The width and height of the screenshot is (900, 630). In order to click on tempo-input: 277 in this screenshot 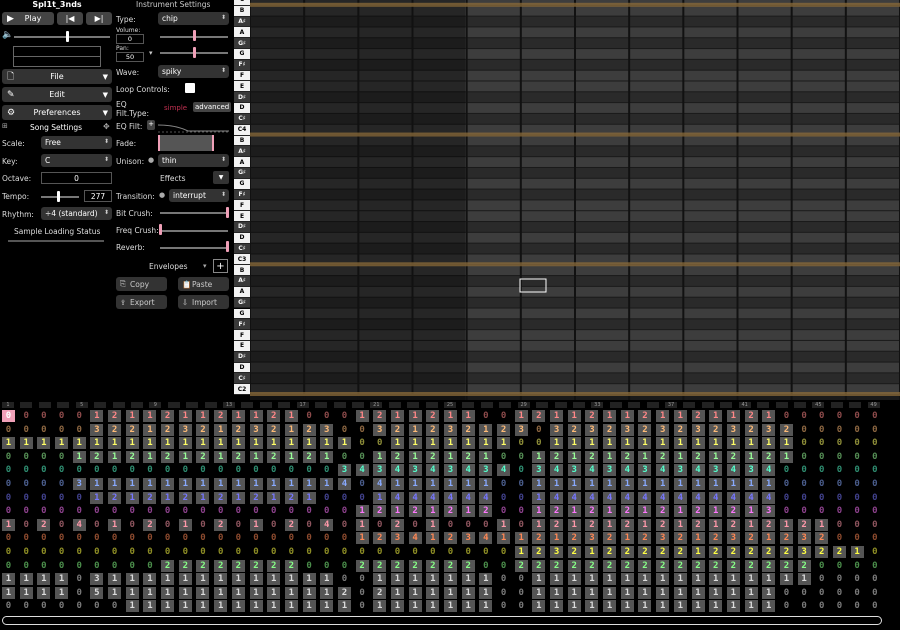, I will do `click(98, 196)`.